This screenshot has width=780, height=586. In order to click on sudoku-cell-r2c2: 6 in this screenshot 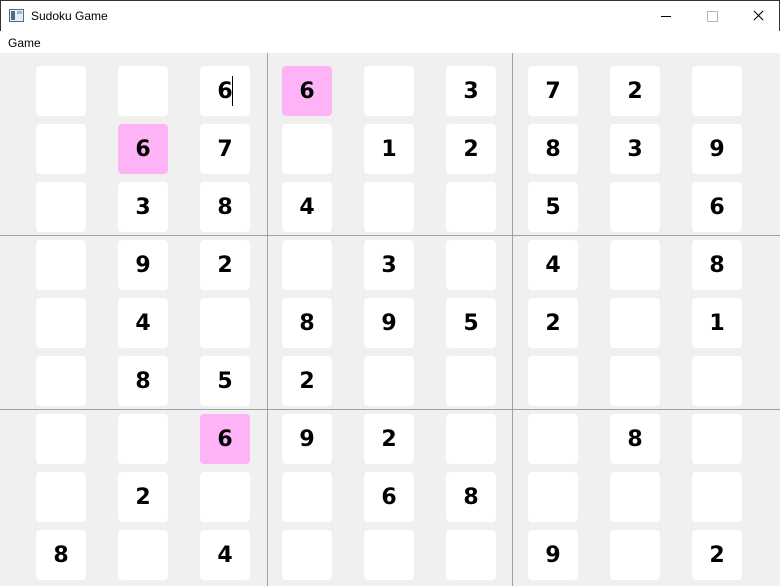, I will do `click(143, 149)`.